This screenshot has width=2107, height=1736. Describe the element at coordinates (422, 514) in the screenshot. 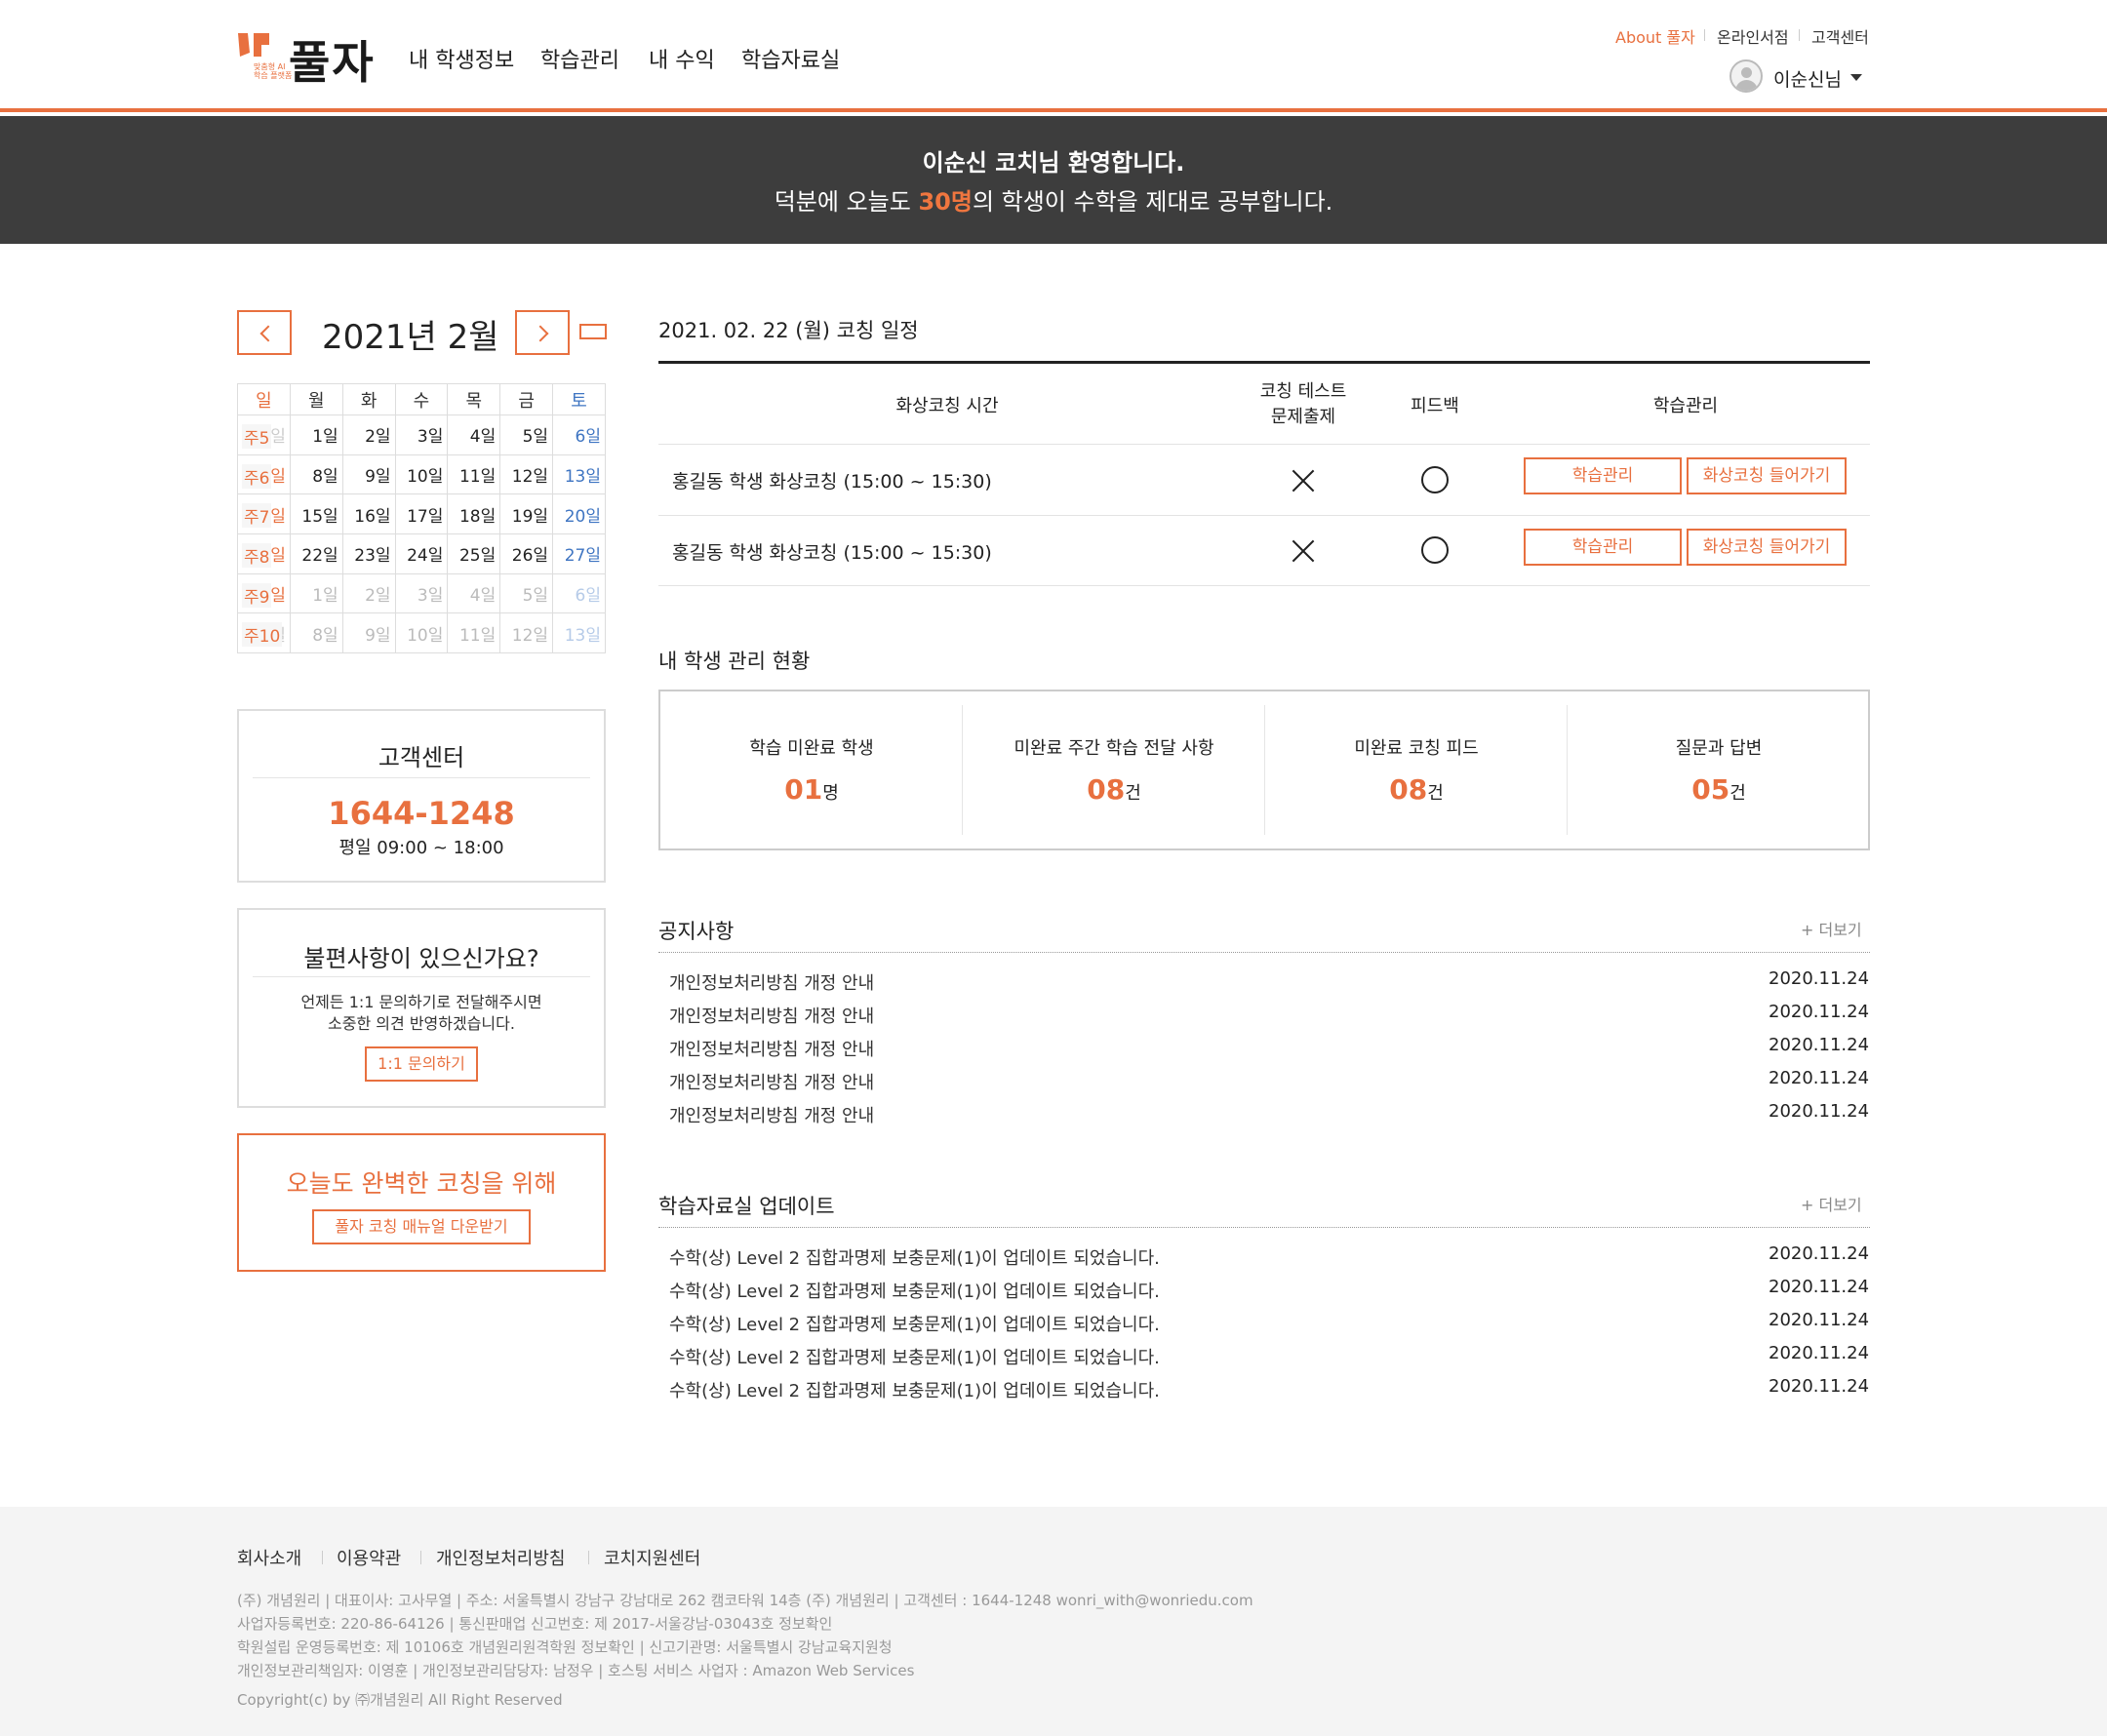

I see `calendar-day: 17일` at that location.